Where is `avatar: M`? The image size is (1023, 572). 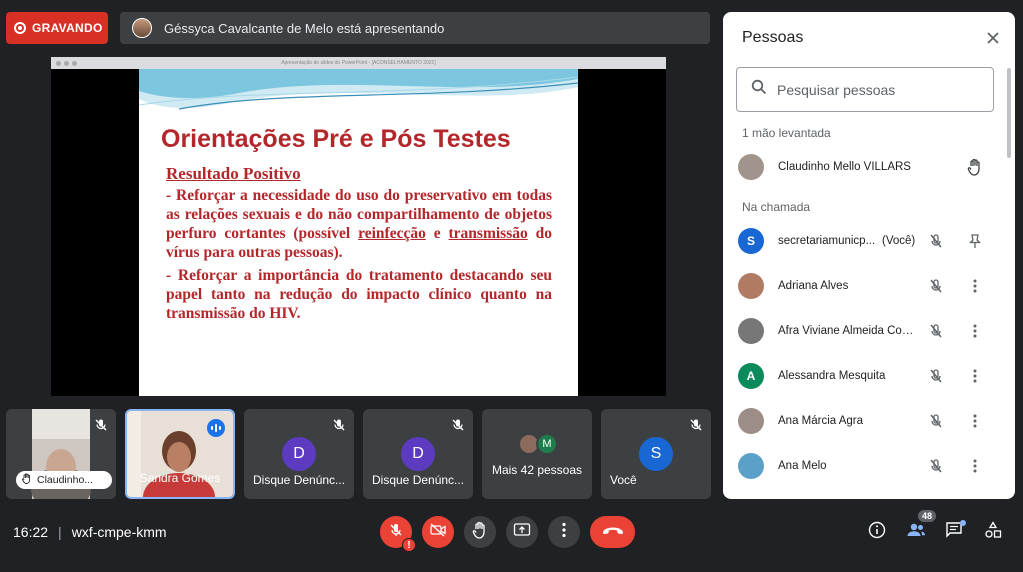 avatar: M is located at coordinates (547, 444).